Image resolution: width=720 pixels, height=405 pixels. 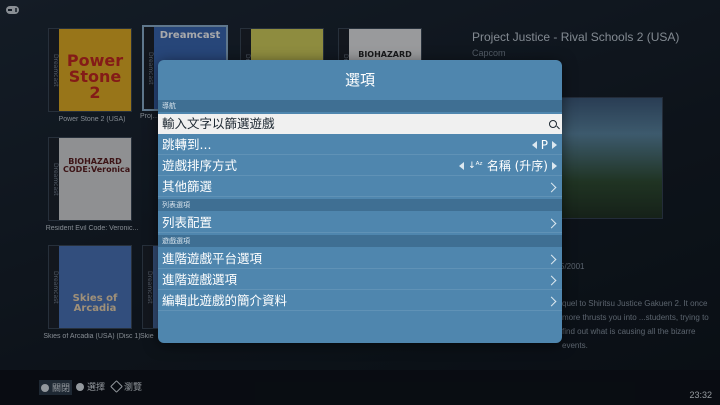 I want to click on section-navigation: 導航, so click(x=360, y=106).